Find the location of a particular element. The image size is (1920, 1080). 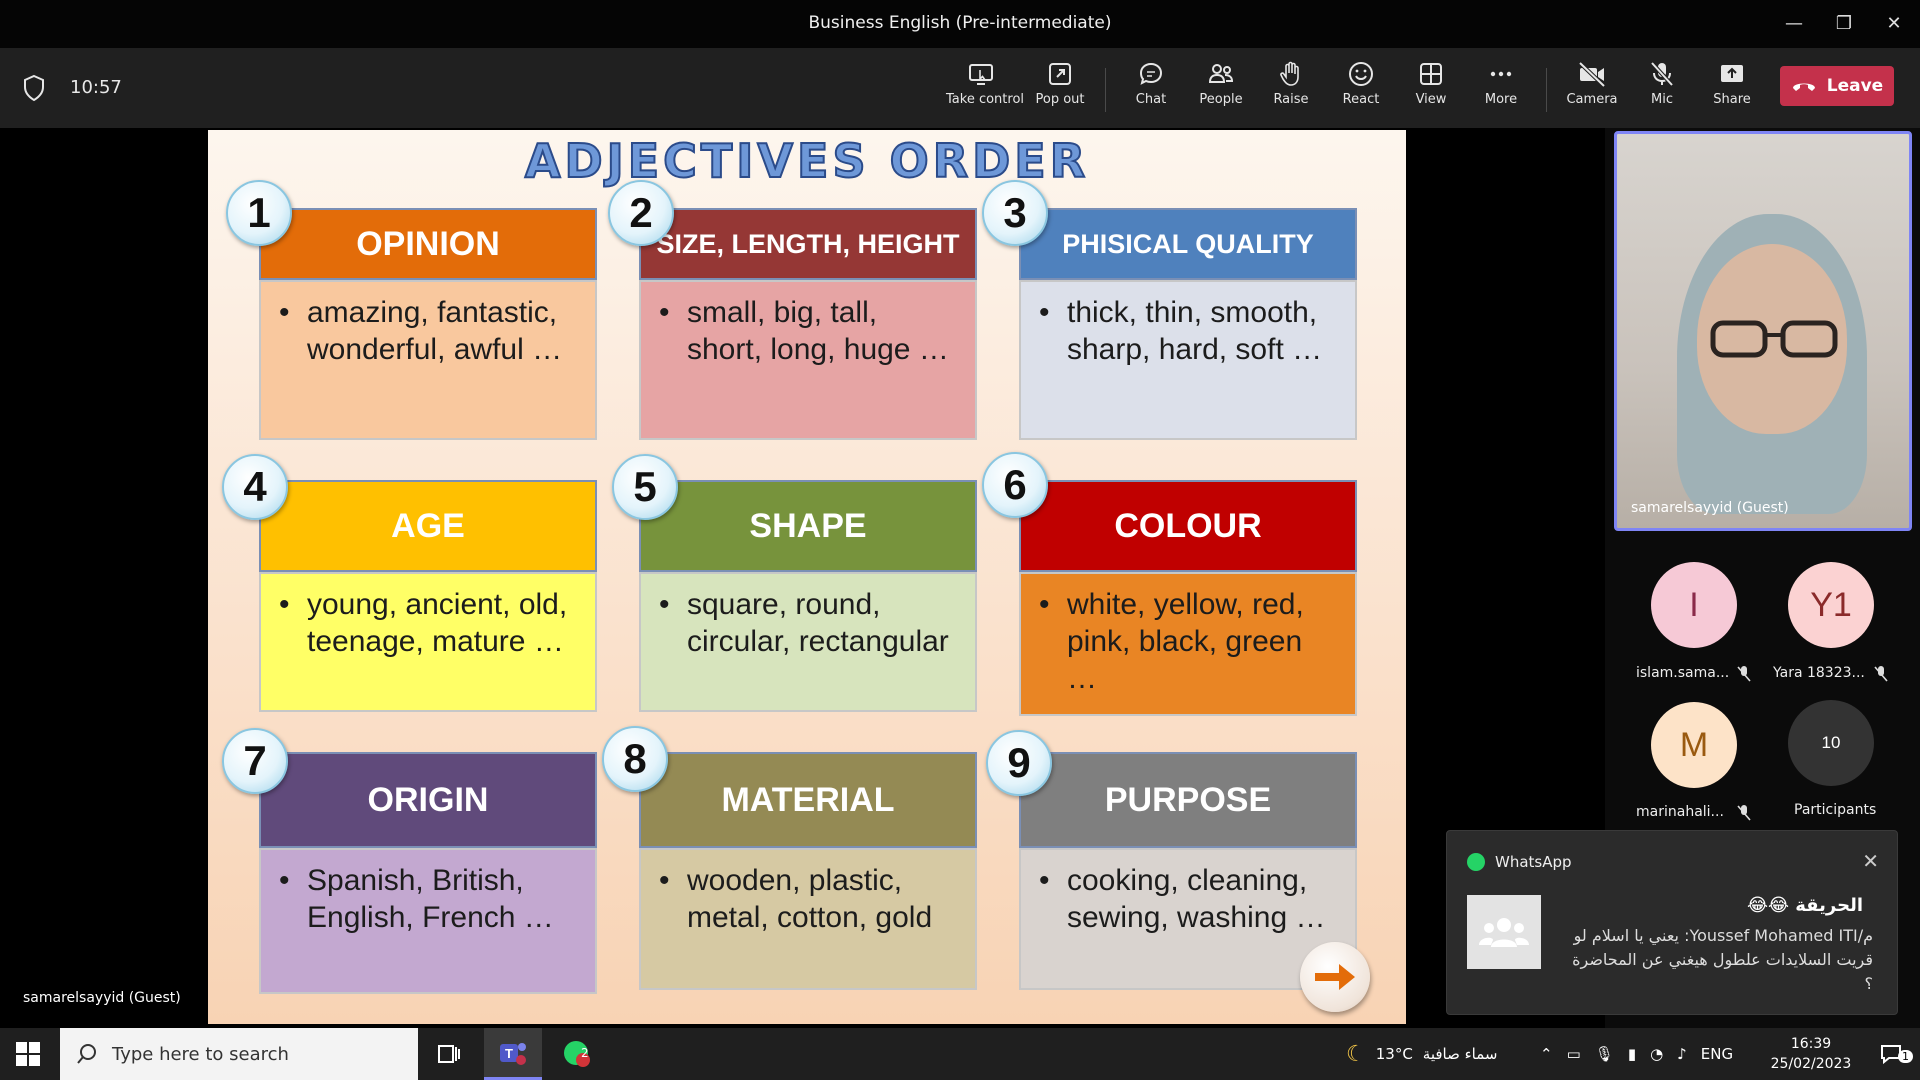

language-indicator: ENG is located at coordinates (1717, 1054).